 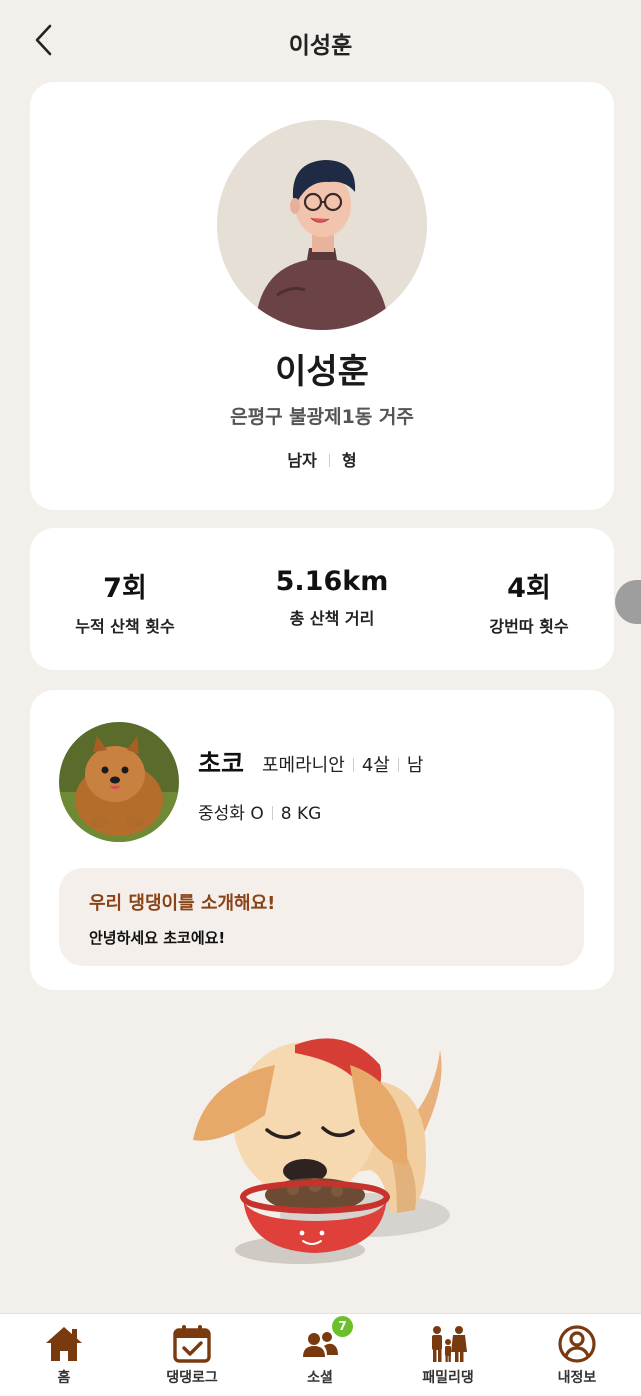 I want to click on nav-label: 내정보, so click(x=577, y=1378).